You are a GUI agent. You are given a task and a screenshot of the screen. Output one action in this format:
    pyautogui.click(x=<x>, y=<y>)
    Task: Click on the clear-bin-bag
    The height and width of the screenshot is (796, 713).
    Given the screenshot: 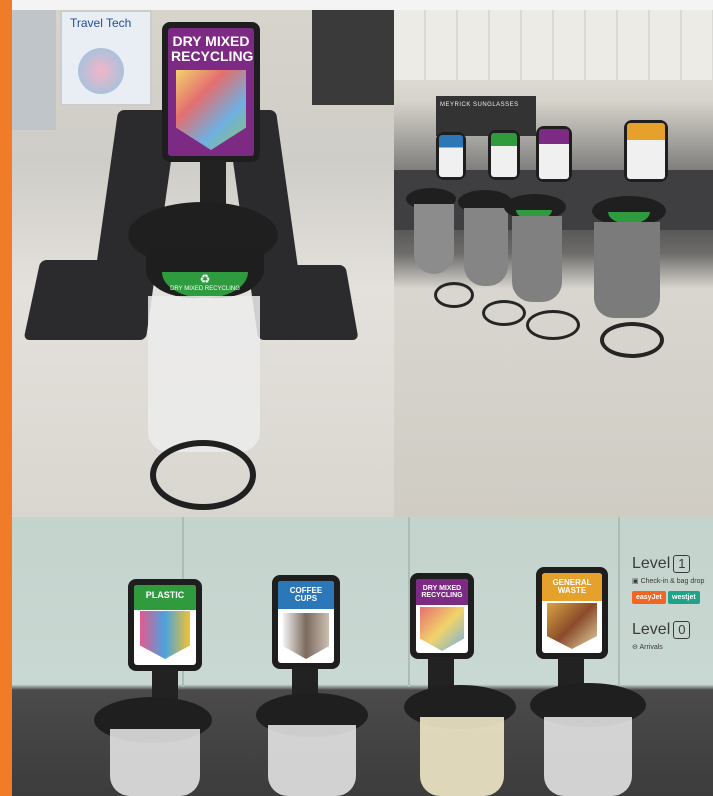 What is the action you would take?
    pyautogui.click(x=204, y=374)
    